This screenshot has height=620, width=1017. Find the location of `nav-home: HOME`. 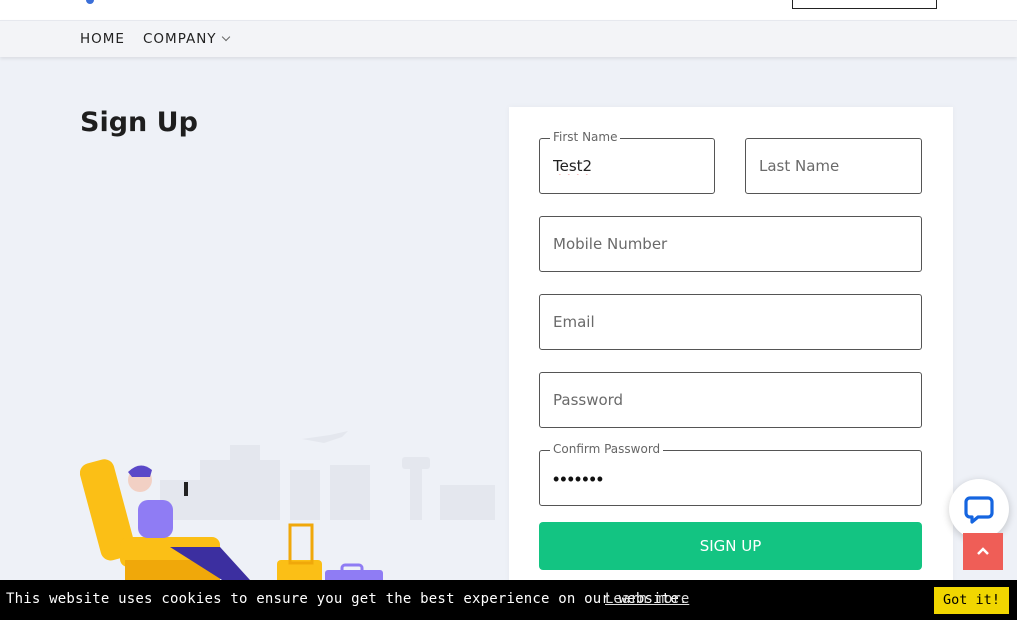

nav-home: HOME is located at coordinates (102, 39).